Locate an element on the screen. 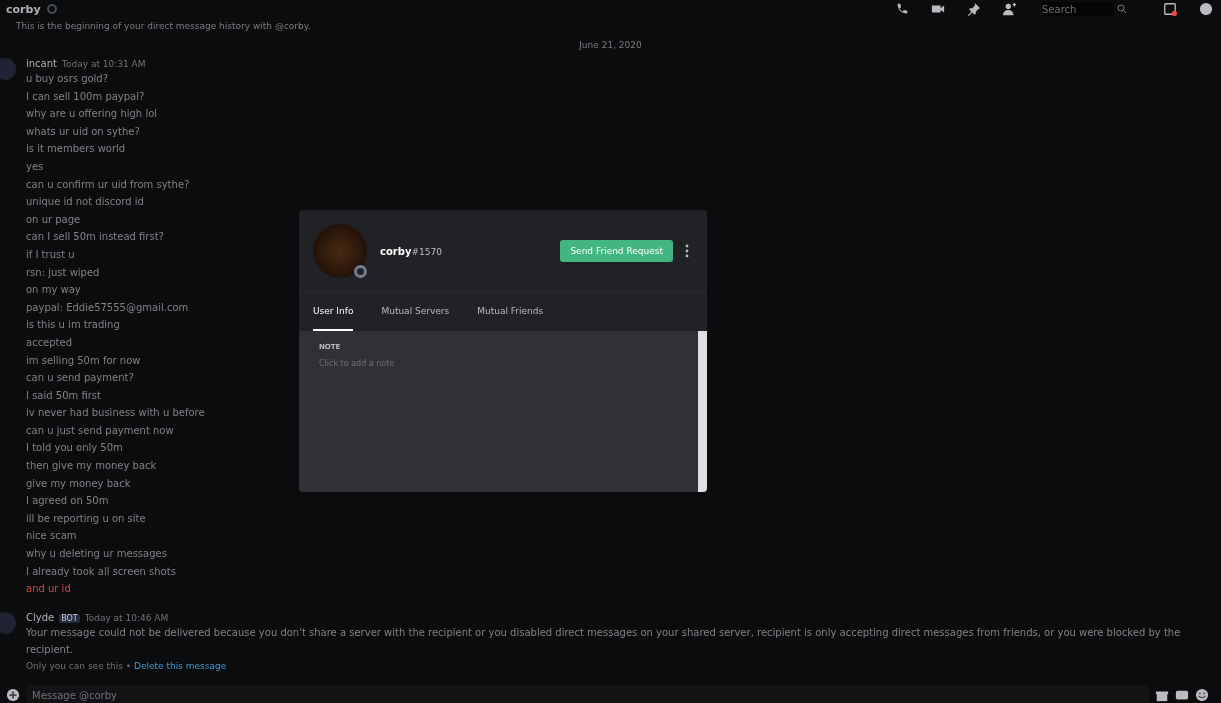  message-text: im selling 50m for now is located at coordinates (83, 360).